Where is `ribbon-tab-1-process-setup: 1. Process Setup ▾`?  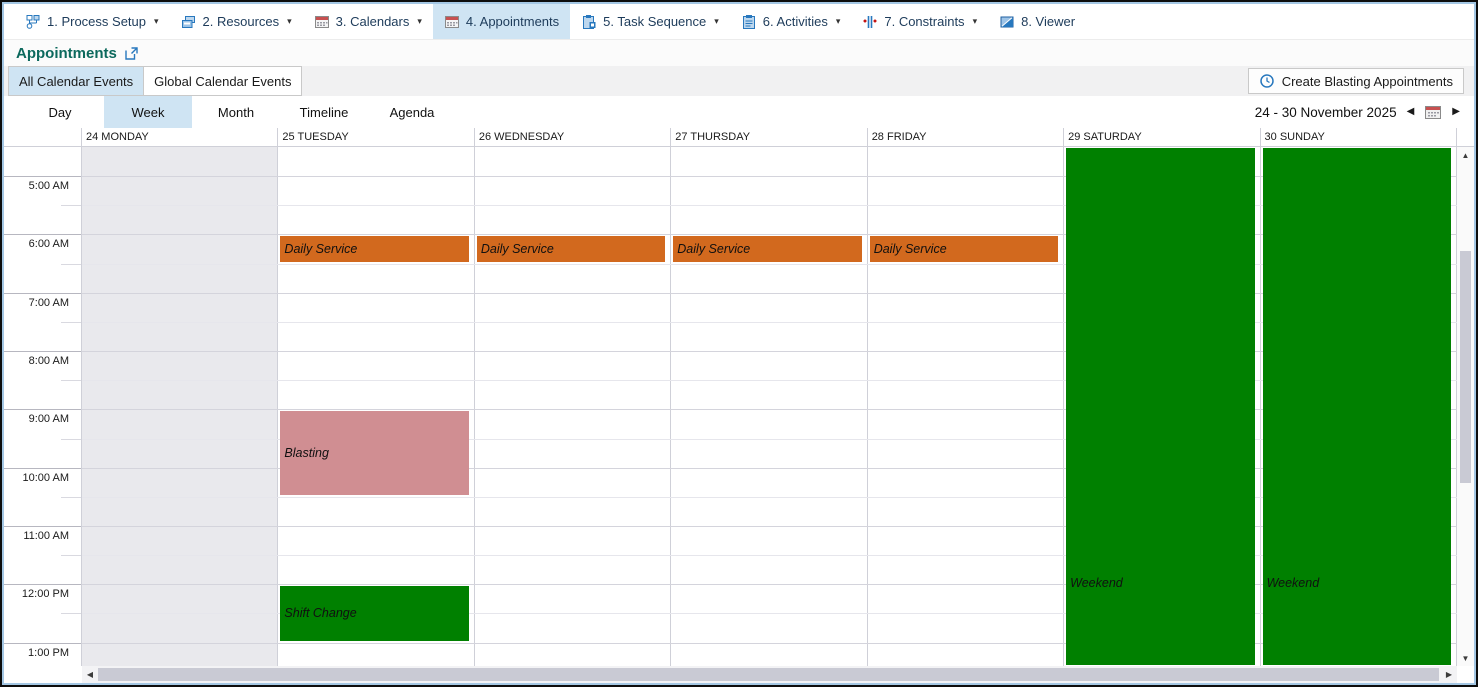 ribbon-tab-1-process-setup: 1. Process Setup ▾ is located at coordinates (92, 21).